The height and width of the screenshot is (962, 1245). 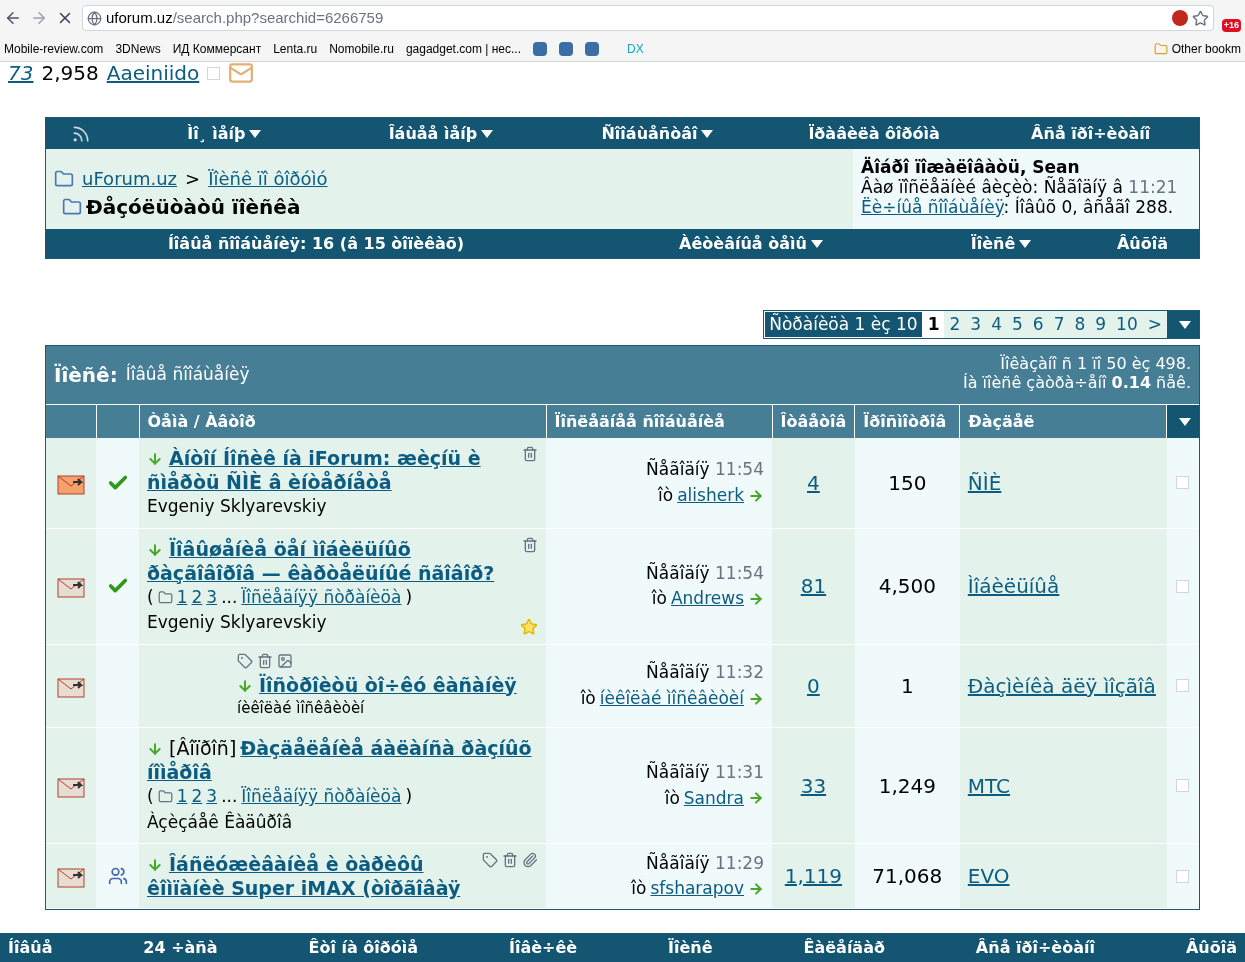 What do you see at coordinates (363, 947) in the screenshot?
I see `footer-link: Êòî íà ôîðóìå` at bounding box center [363, 947].